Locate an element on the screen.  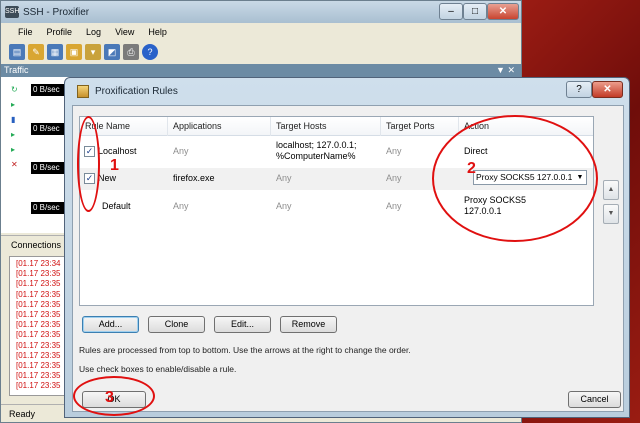
annotation-ring-checkboxes is located at coordinates (88, 164).